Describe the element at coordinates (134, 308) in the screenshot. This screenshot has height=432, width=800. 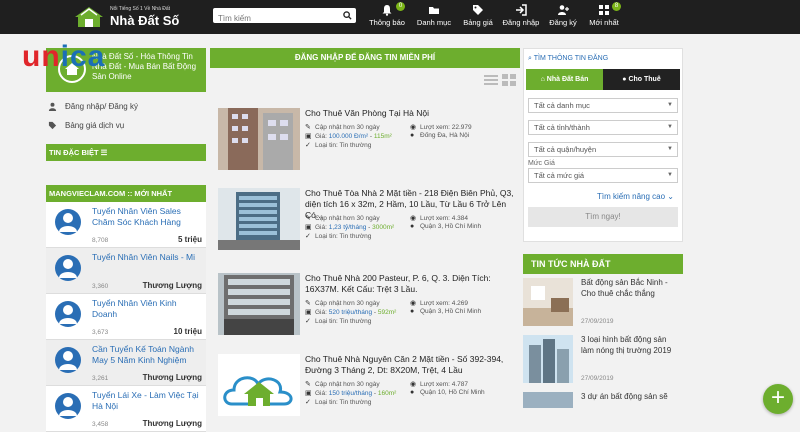
I see `job-title: Tuyển Nhân Viên Kinh Doanh` at that location.